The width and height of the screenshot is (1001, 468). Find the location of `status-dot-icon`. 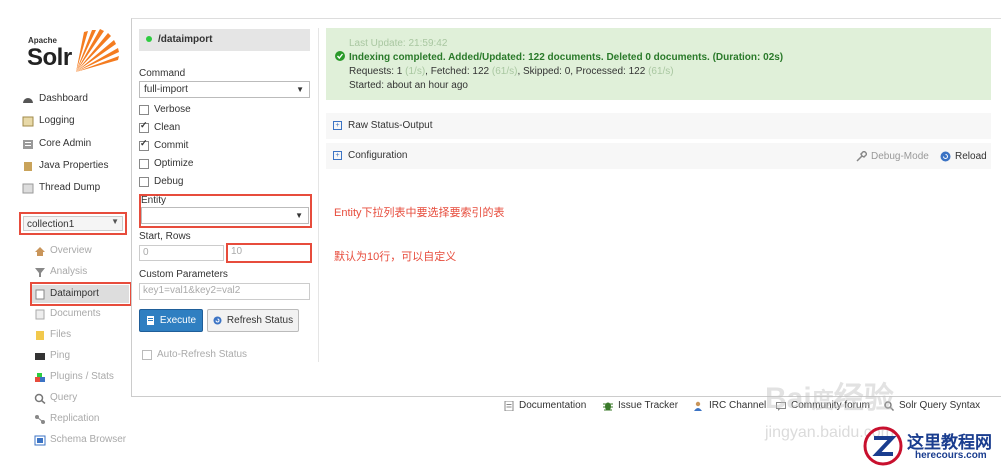

status-dot-icon is located at coordinates (149, 39).